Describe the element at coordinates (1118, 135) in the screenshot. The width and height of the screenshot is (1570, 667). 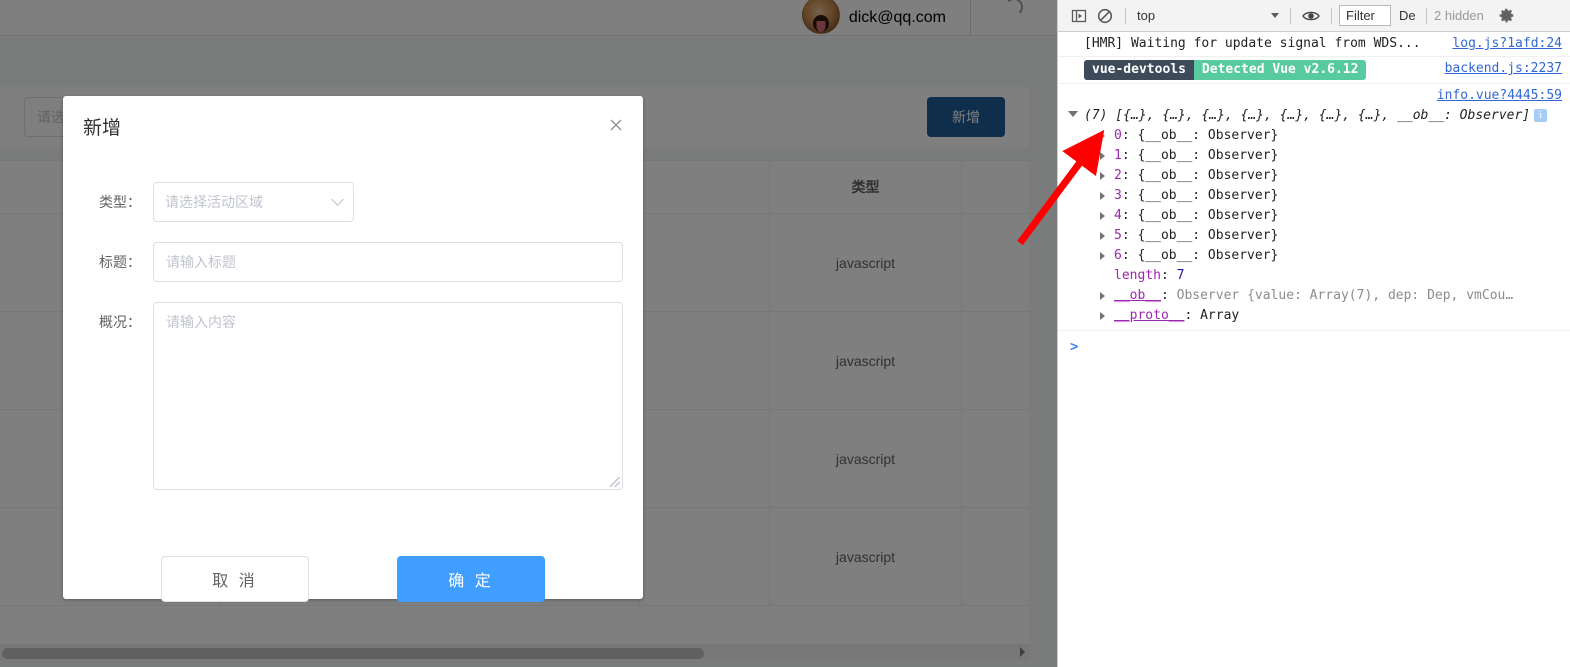
I see `property-key: 0` at that location.